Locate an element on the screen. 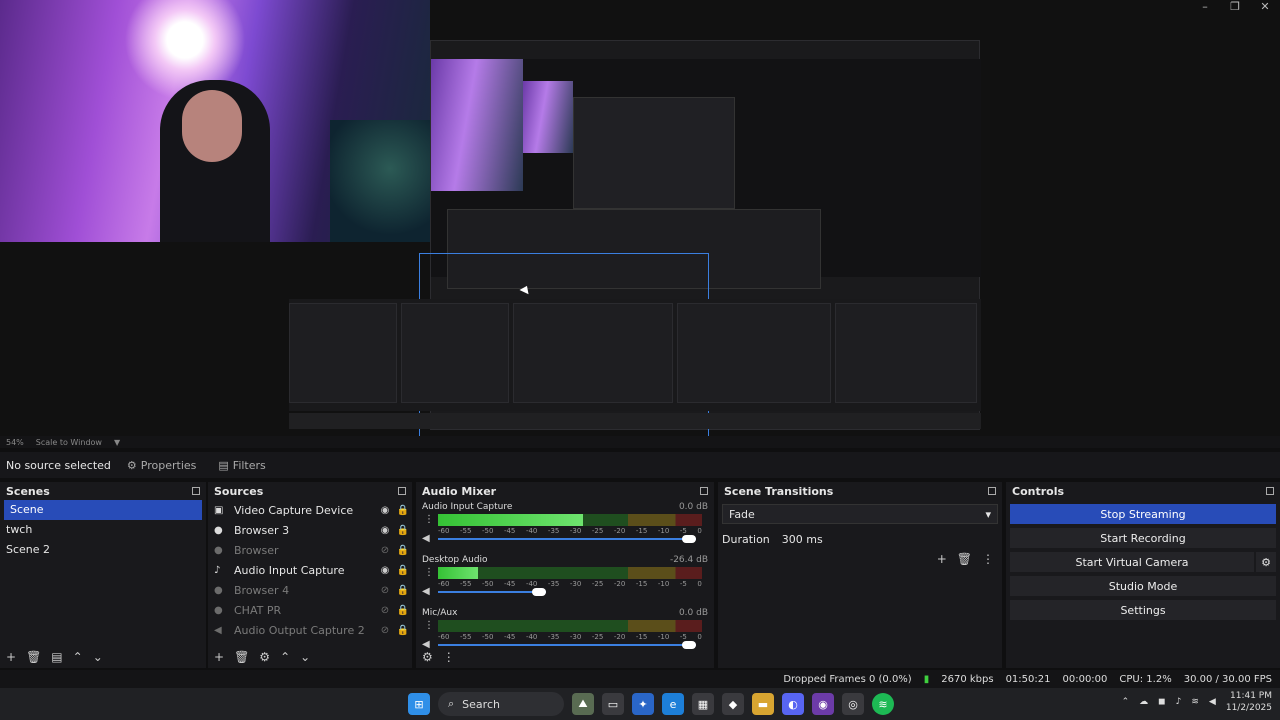  scene-item: twch is located at coordinates (103, 530).